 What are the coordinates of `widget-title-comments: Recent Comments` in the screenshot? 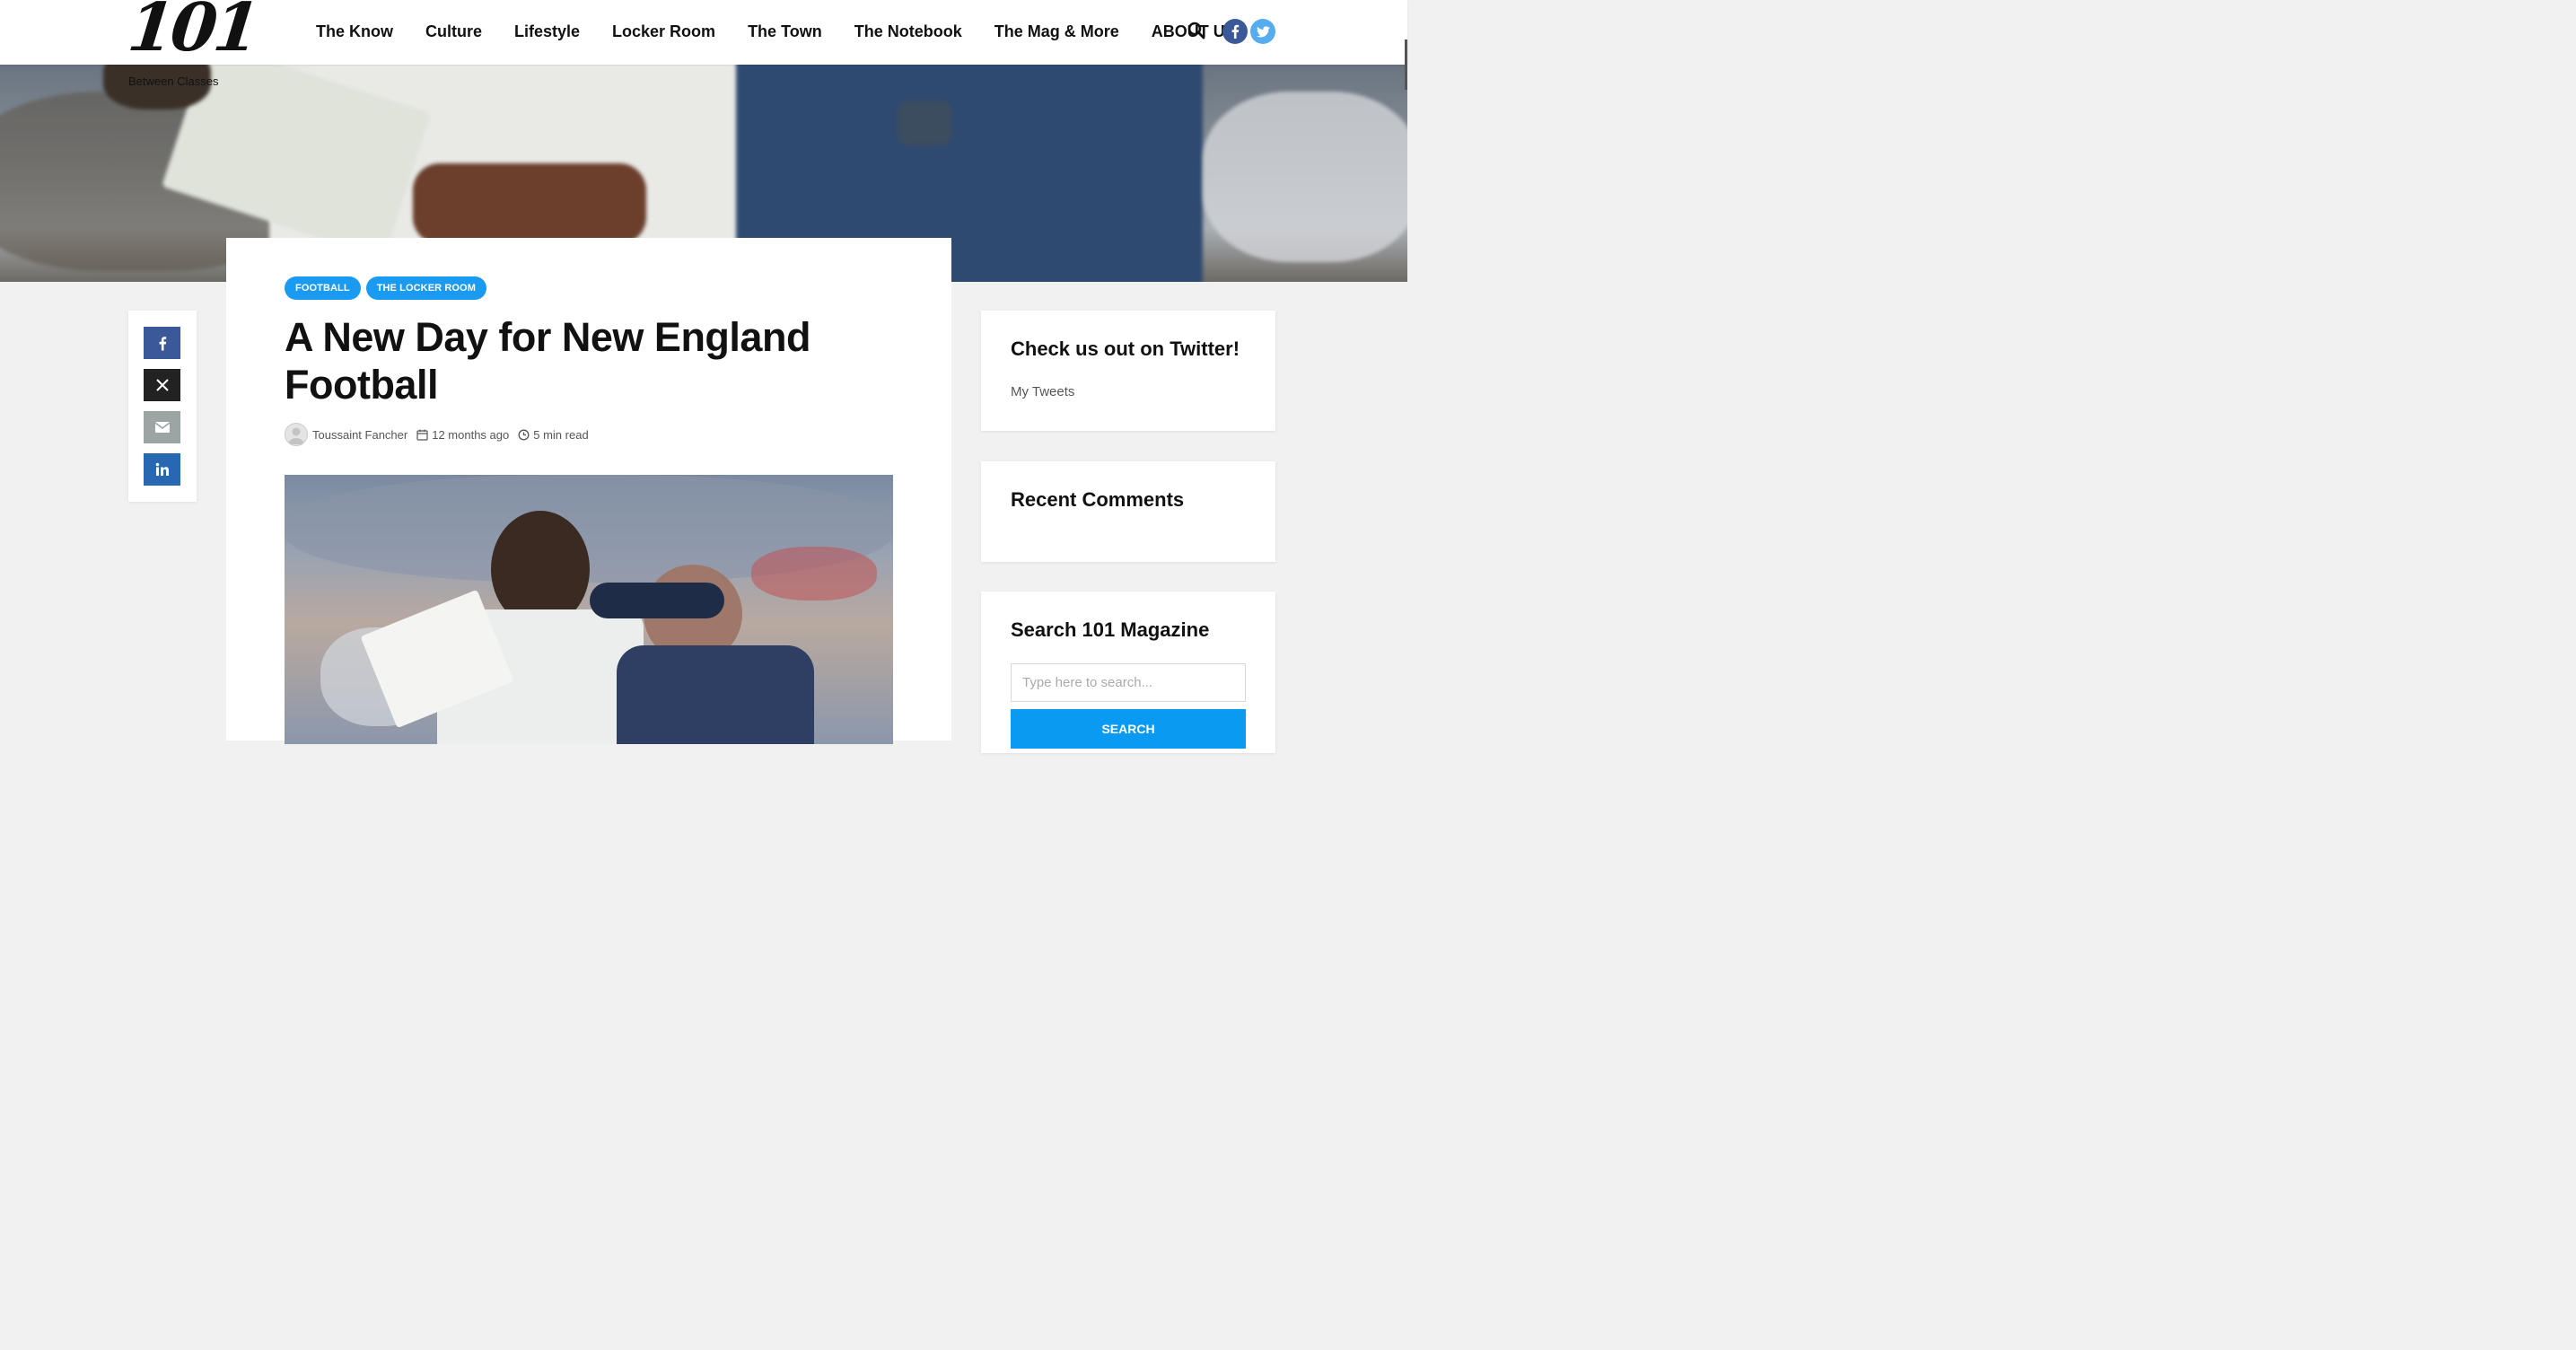 It's located at (1098, 499).